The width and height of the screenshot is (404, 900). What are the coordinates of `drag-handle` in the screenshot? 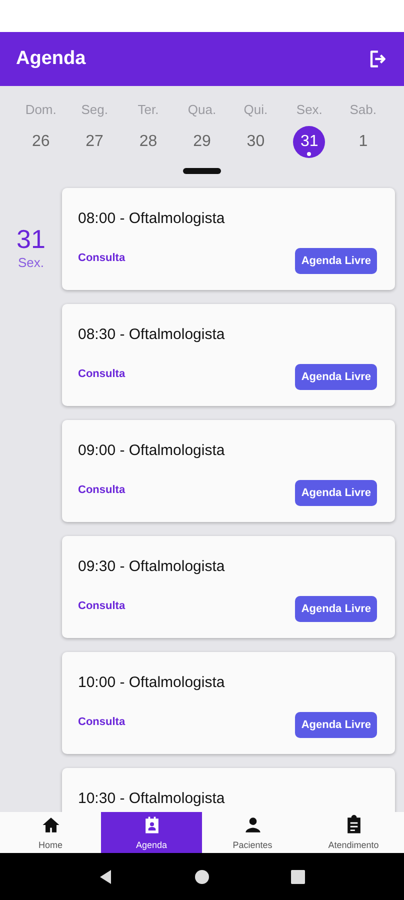 It's located at (202, 171).